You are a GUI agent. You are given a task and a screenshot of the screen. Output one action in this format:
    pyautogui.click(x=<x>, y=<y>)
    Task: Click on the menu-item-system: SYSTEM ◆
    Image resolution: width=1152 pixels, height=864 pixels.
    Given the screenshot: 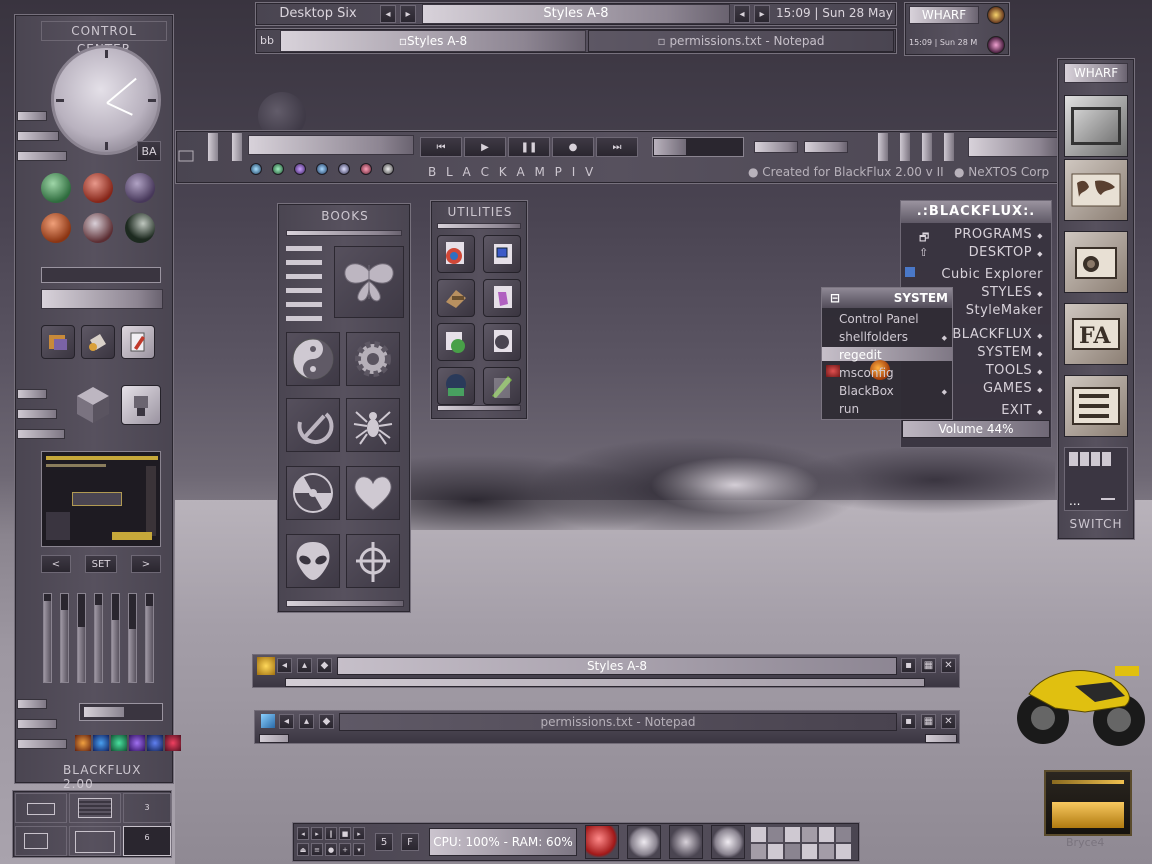 What is the action you would take?
    pyautogui.click(x=1010, y=352)
    